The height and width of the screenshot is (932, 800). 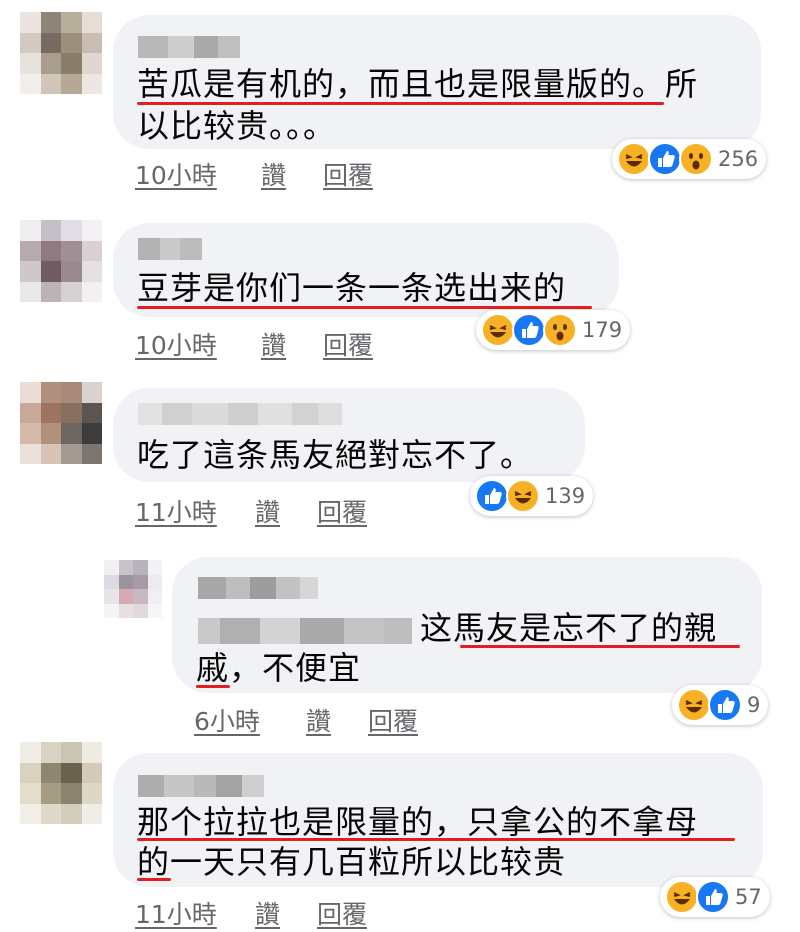 What do you see at coordinates (565, 496) in the screenshot?
I see `reaction-count: 139` at bounding box center [565, 496].